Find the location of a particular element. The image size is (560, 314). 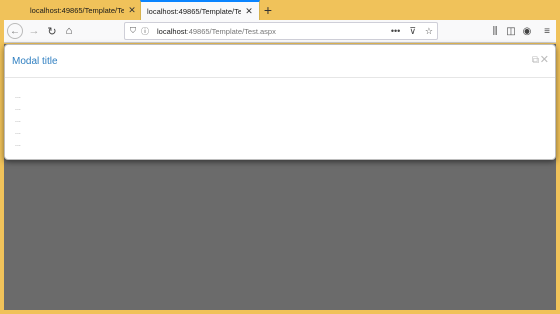

back-button: ← is located at coordinates (15, 31).